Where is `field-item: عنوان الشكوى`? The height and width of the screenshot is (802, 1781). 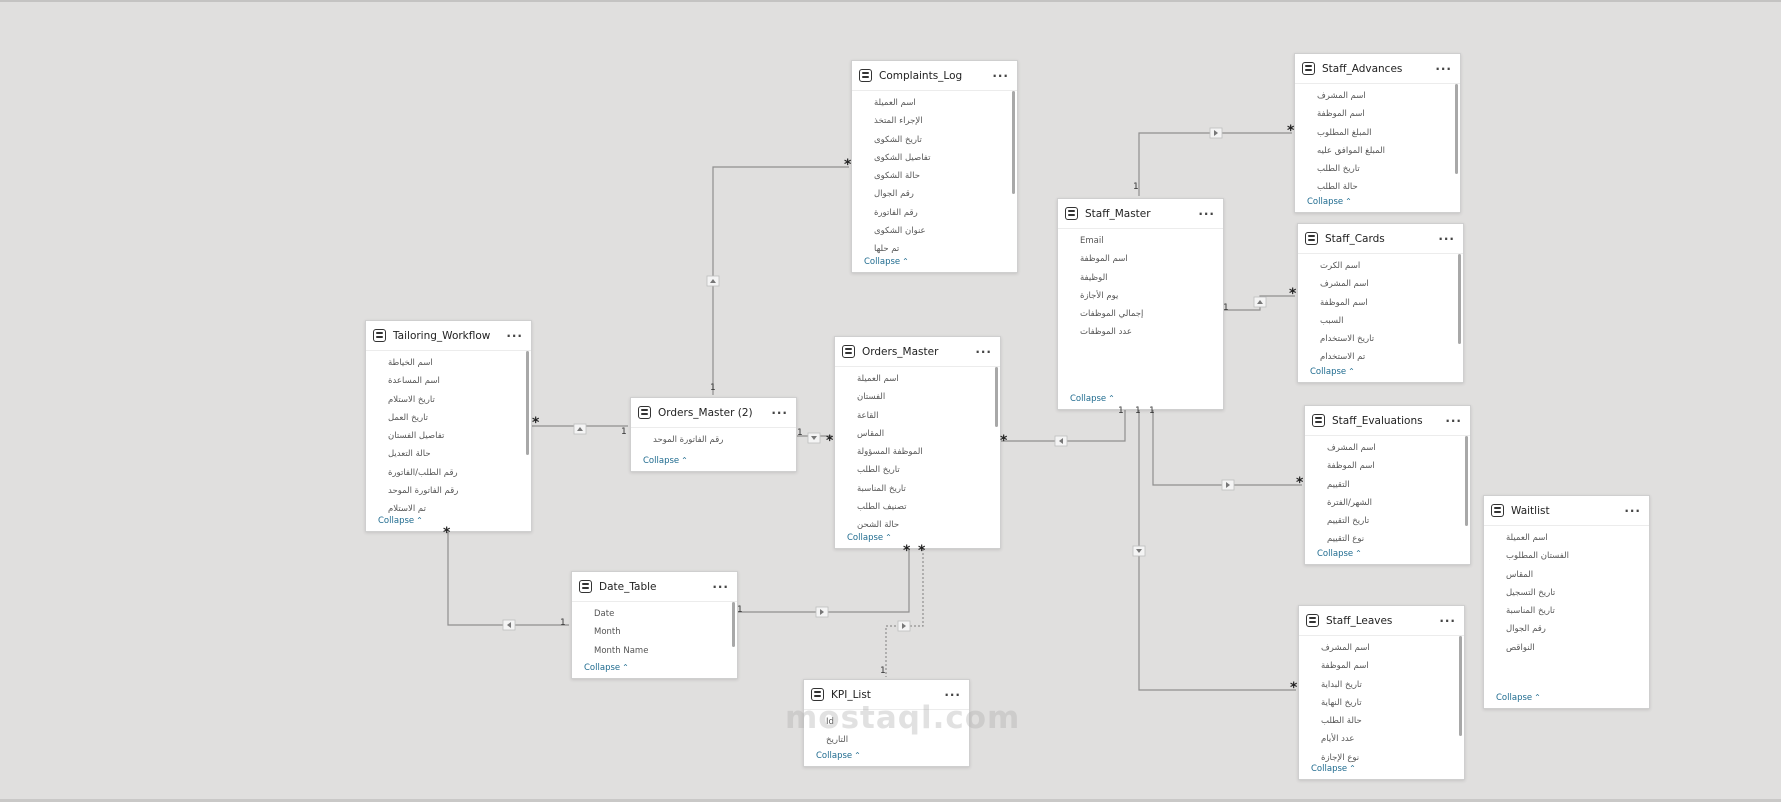
field-item: عنوان الشكوى is located at coordinates (945, 231).